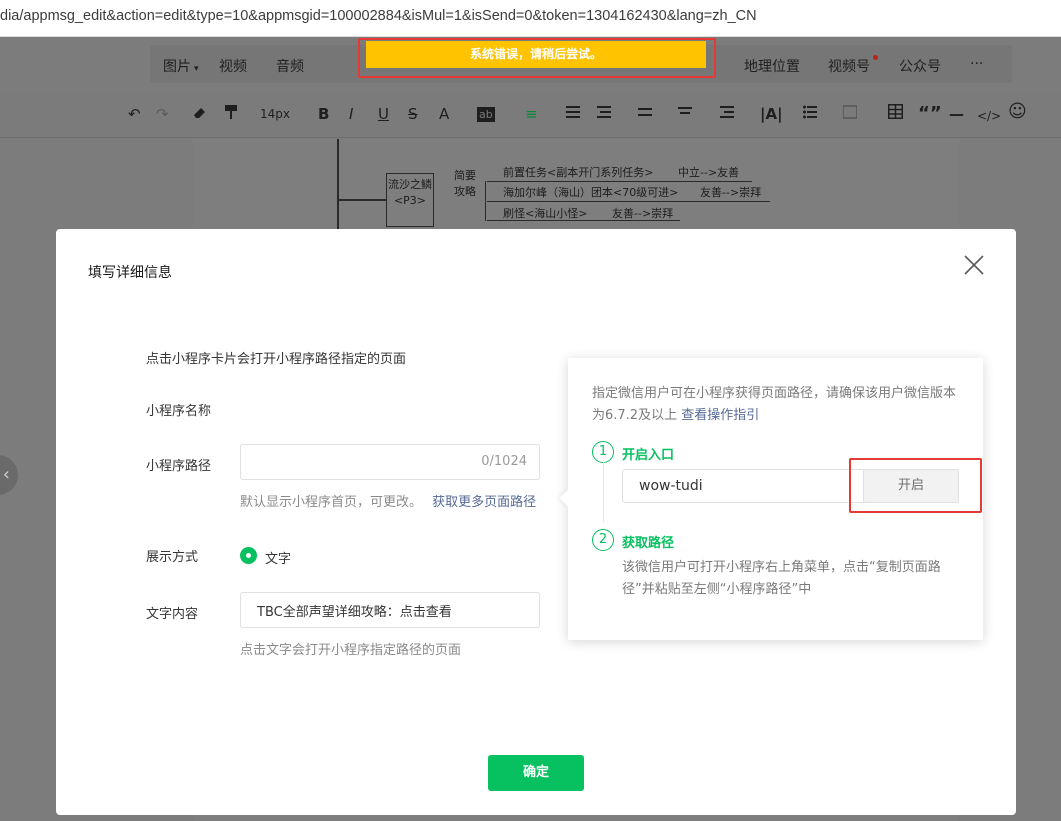 Image resolution: width=1061 pixels, height=821 pixels. I want to click on emoji-icon: ☺, so click(1017, 112).